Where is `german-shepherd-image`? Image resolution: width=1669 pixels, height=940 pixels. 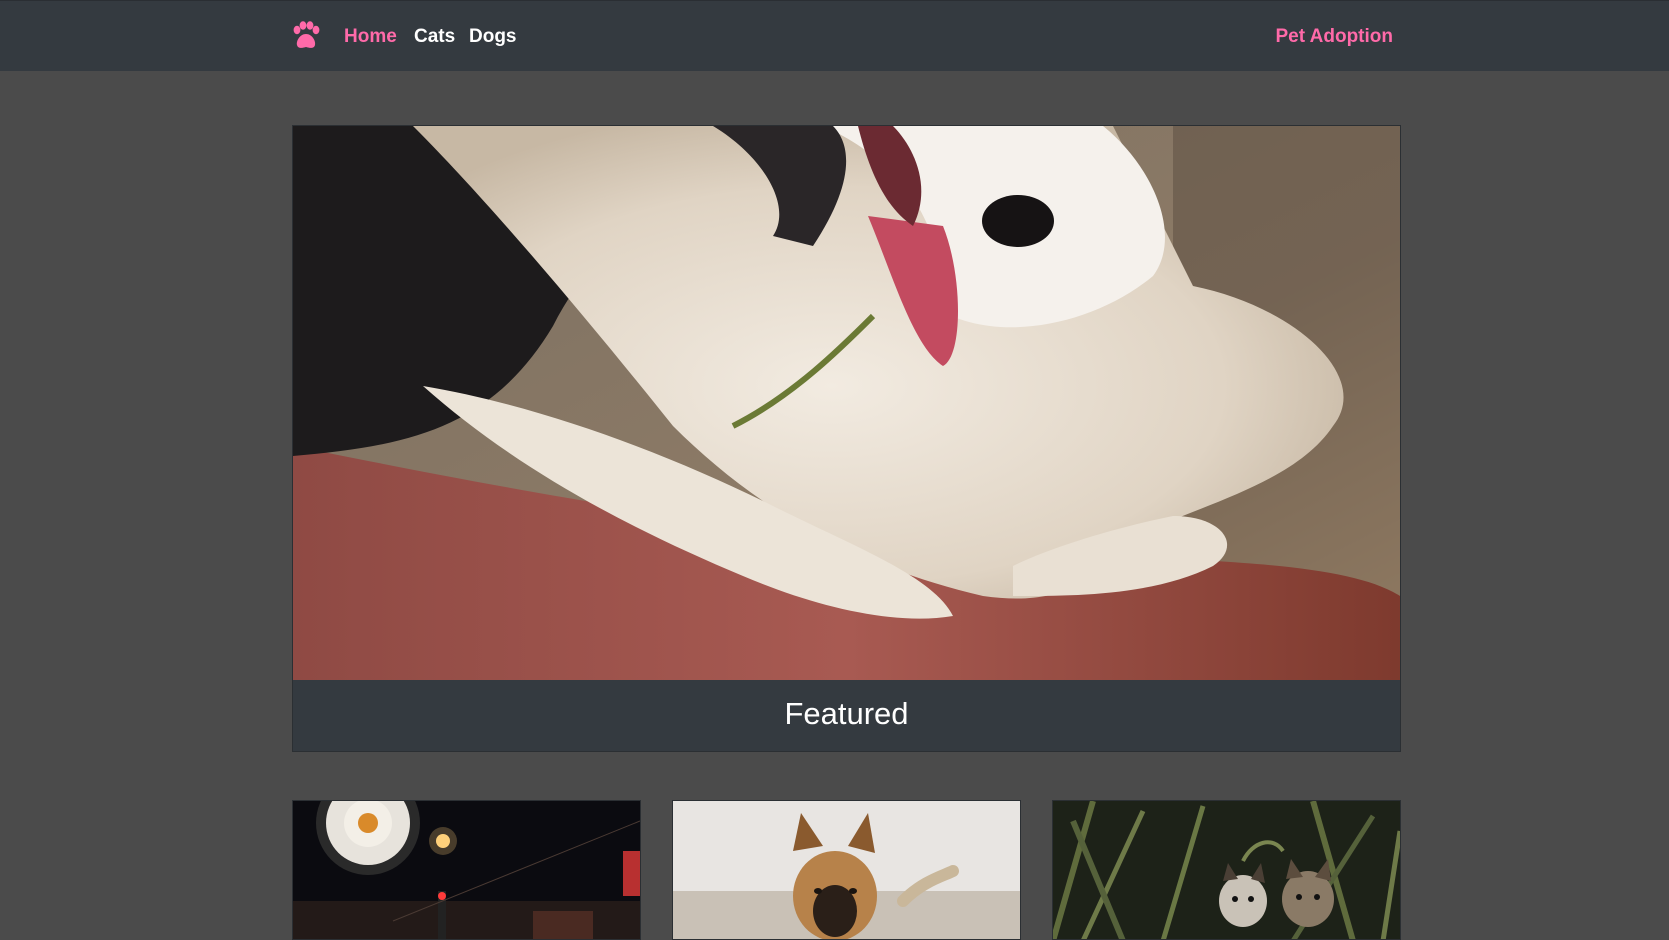
german-shepherd-image is located at coordinates (846, 870).